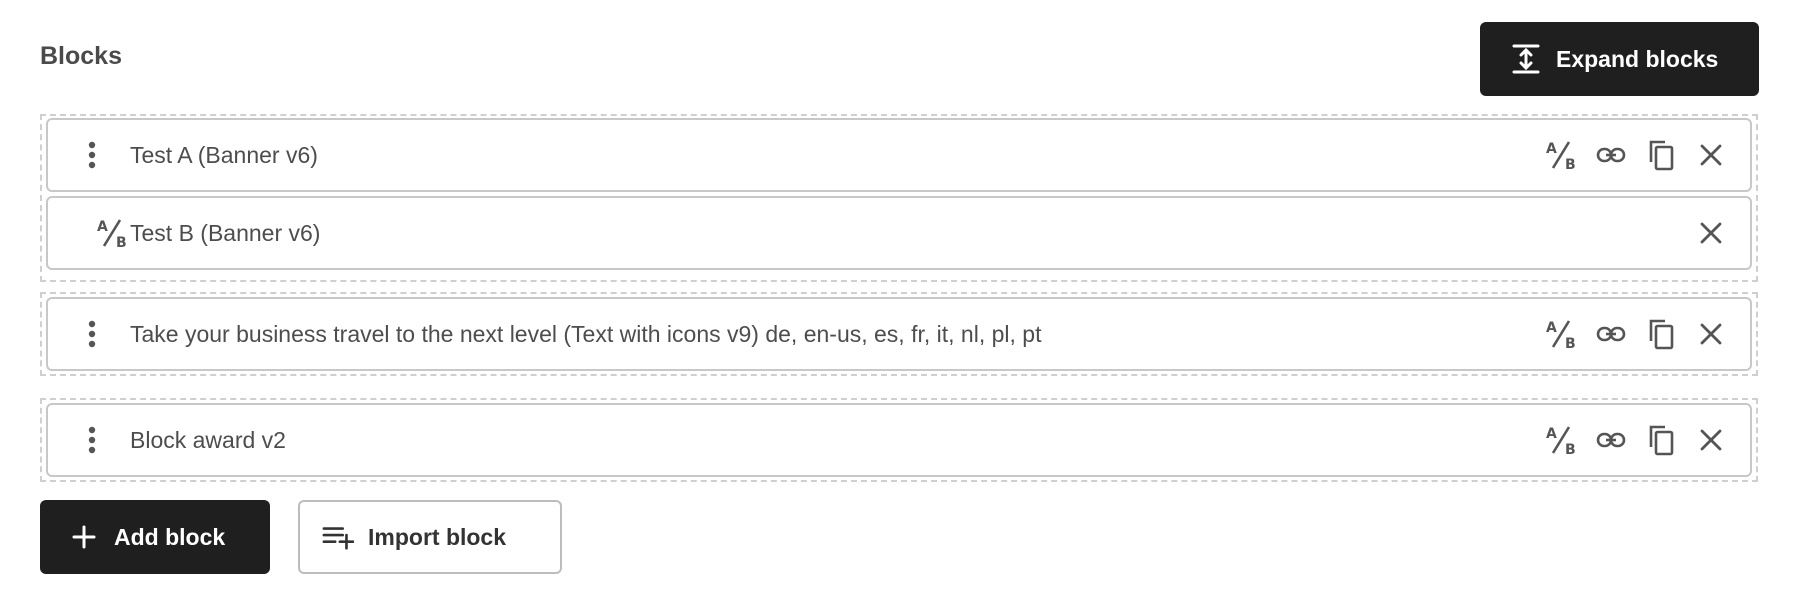 Image resolution: width=1802 pixels, height=592 pixels. Describe the element at coordinates (84, 537) in the screenshot. I see `plus-icon` at that location.